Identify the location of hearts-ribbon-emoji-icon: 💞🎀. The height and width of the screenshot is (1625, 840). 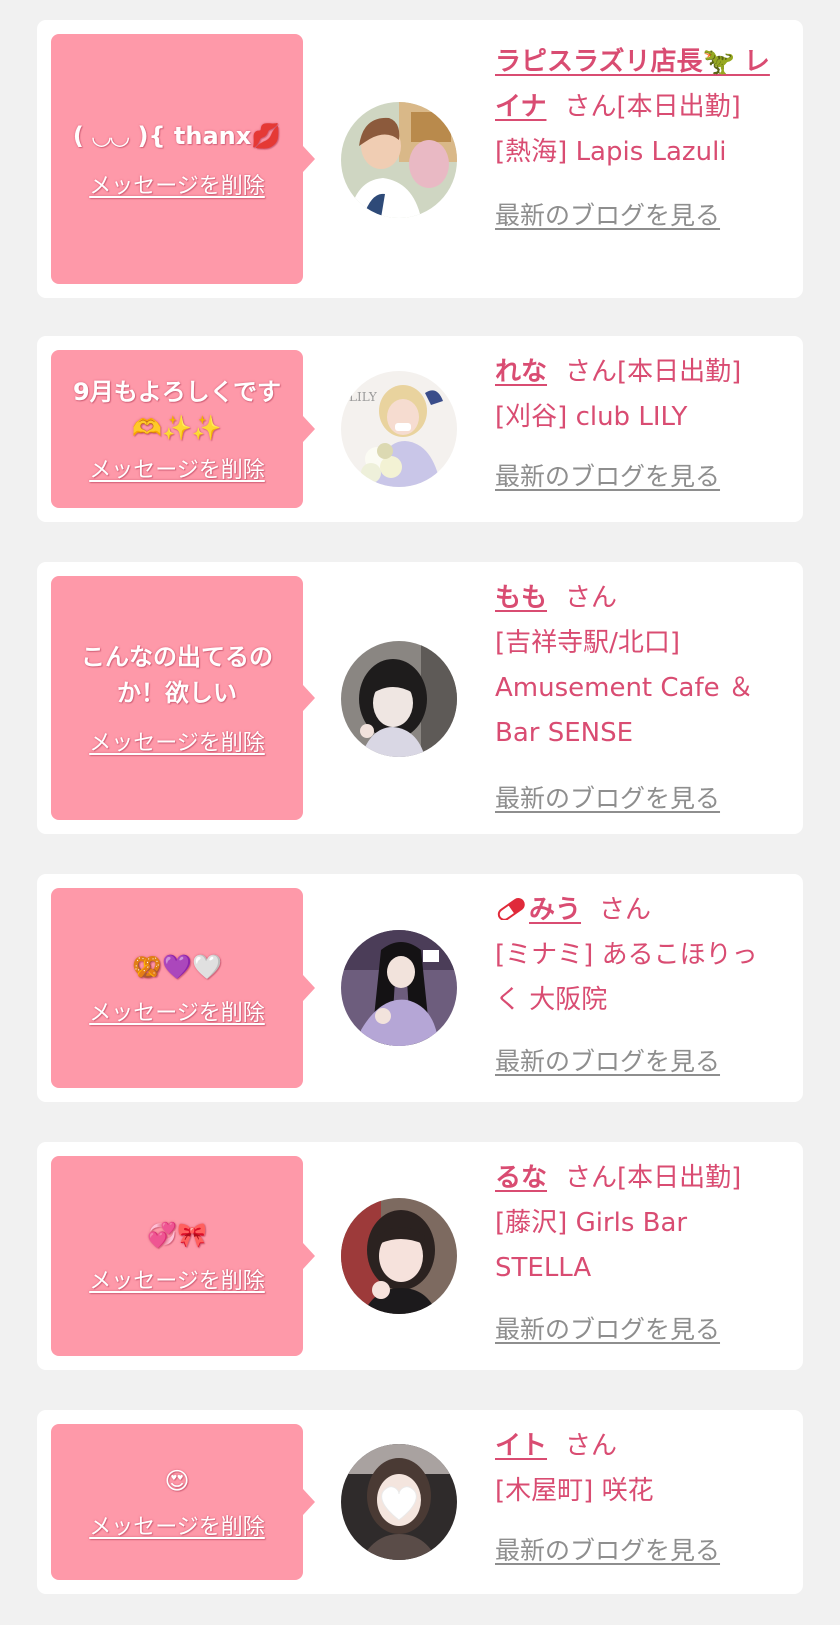
(177, 1235).